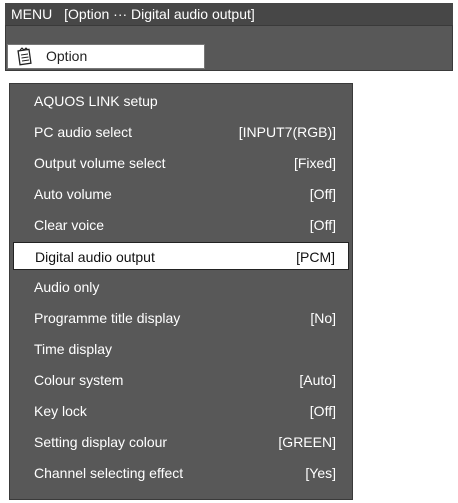 The width and height of the screenshot is (458, 503). What do you see at coordinates (229, 48) in the screenshot?
I see `tab-bar: Option` at bounding box center [229, 48].